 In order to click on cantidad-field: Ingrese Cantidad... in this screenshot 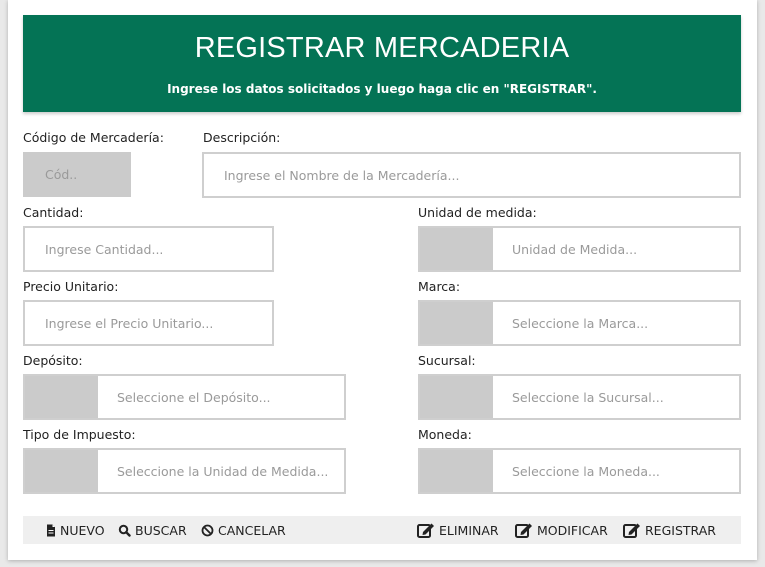, I will do `click(148, 249)`.